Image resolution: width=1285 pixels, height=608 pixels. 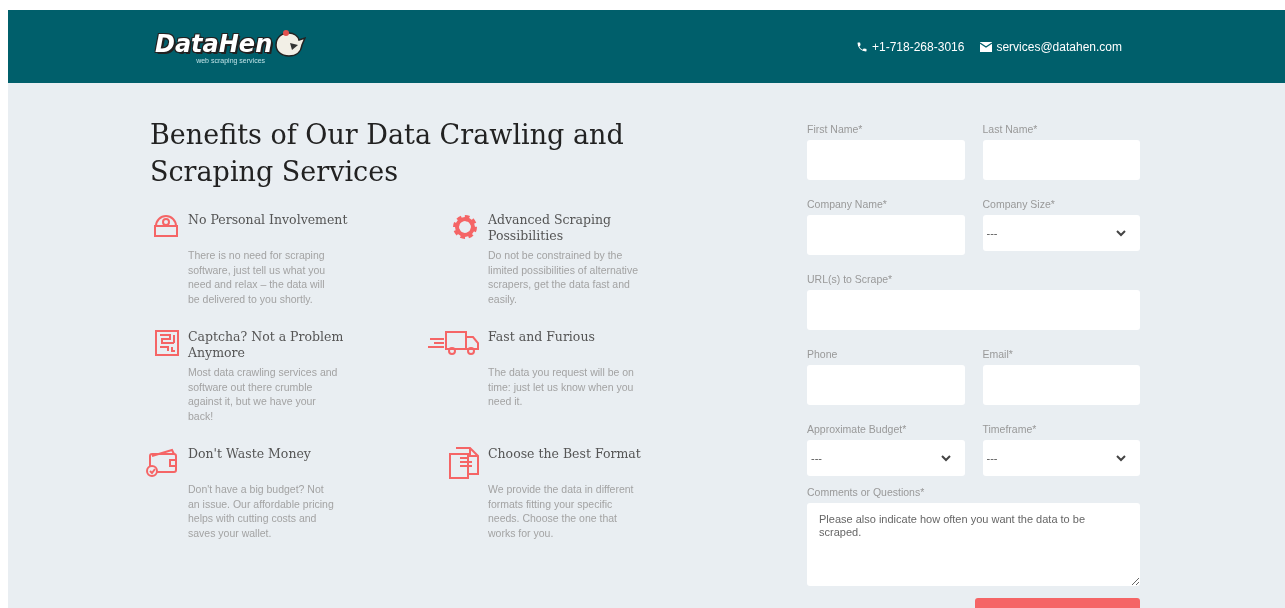 I want to click on logo-text: DataHen, so click(x=214, y=44).